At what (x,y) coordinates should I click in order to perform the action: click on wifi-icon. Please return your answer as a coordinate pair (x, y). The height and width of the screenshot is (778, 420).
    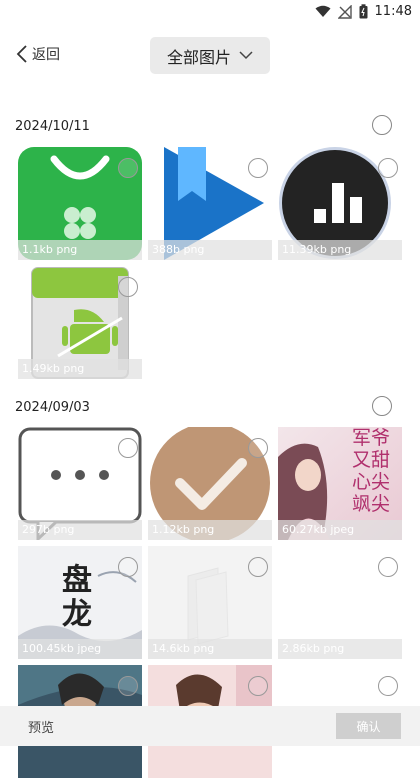
    Looking at the image, I should click on (323, 11).